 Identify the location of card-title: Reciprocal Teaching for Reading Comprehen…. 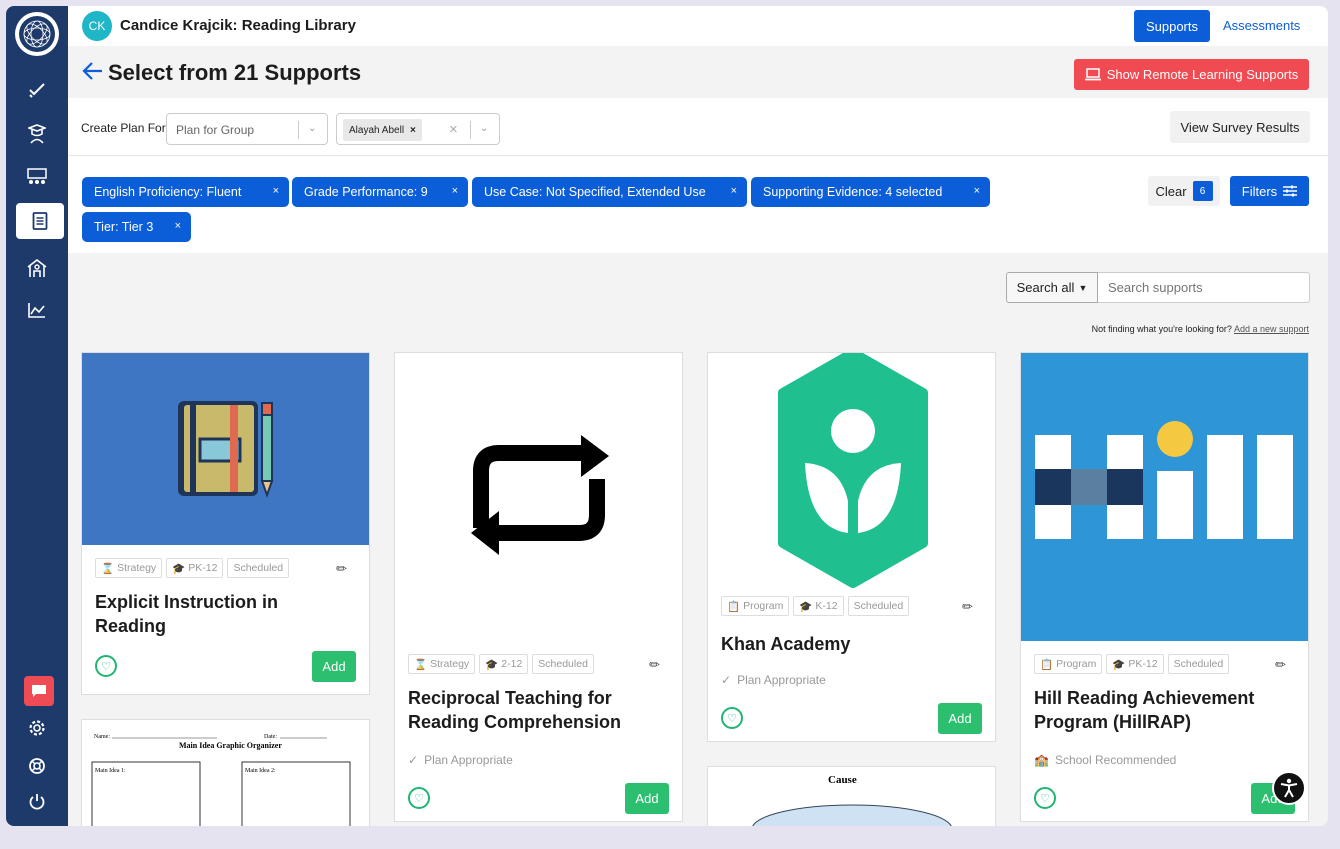
(514, 710).